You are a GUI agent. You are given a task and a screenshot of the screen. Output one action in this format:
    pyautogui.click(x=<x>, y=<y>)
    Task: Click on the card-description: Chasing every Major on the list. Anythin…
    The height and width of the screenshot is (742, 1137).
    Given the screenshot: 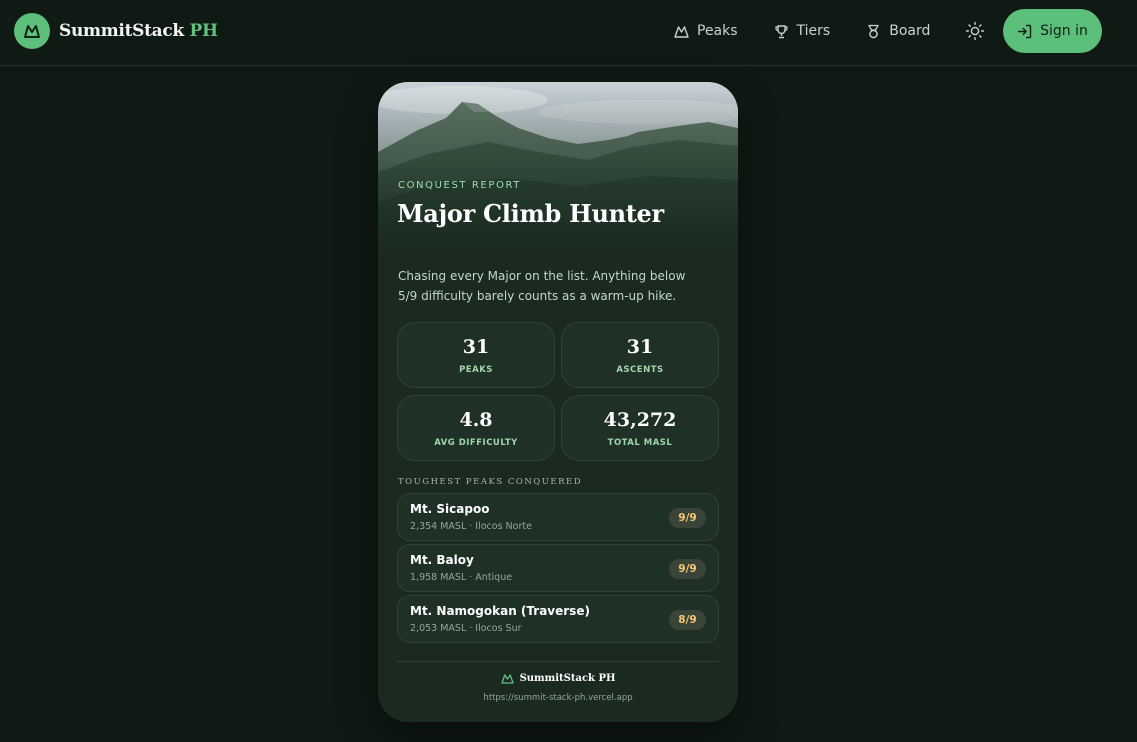 What is the action you would take?
    pyautogui.click(x=542, y=286)
    